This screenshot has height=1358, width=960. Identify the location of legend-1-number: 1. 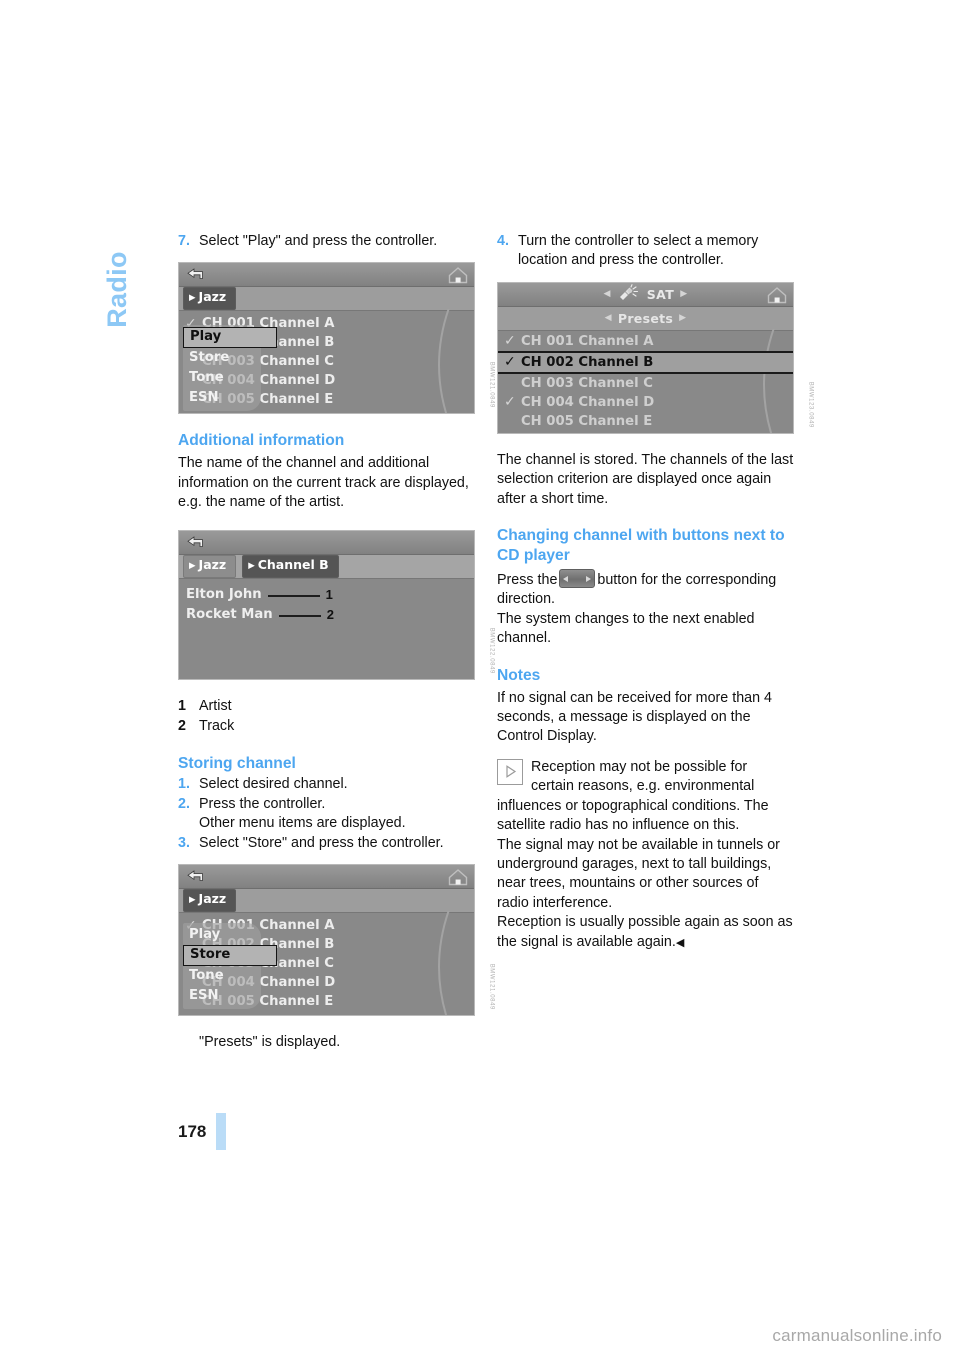
(182, 705).